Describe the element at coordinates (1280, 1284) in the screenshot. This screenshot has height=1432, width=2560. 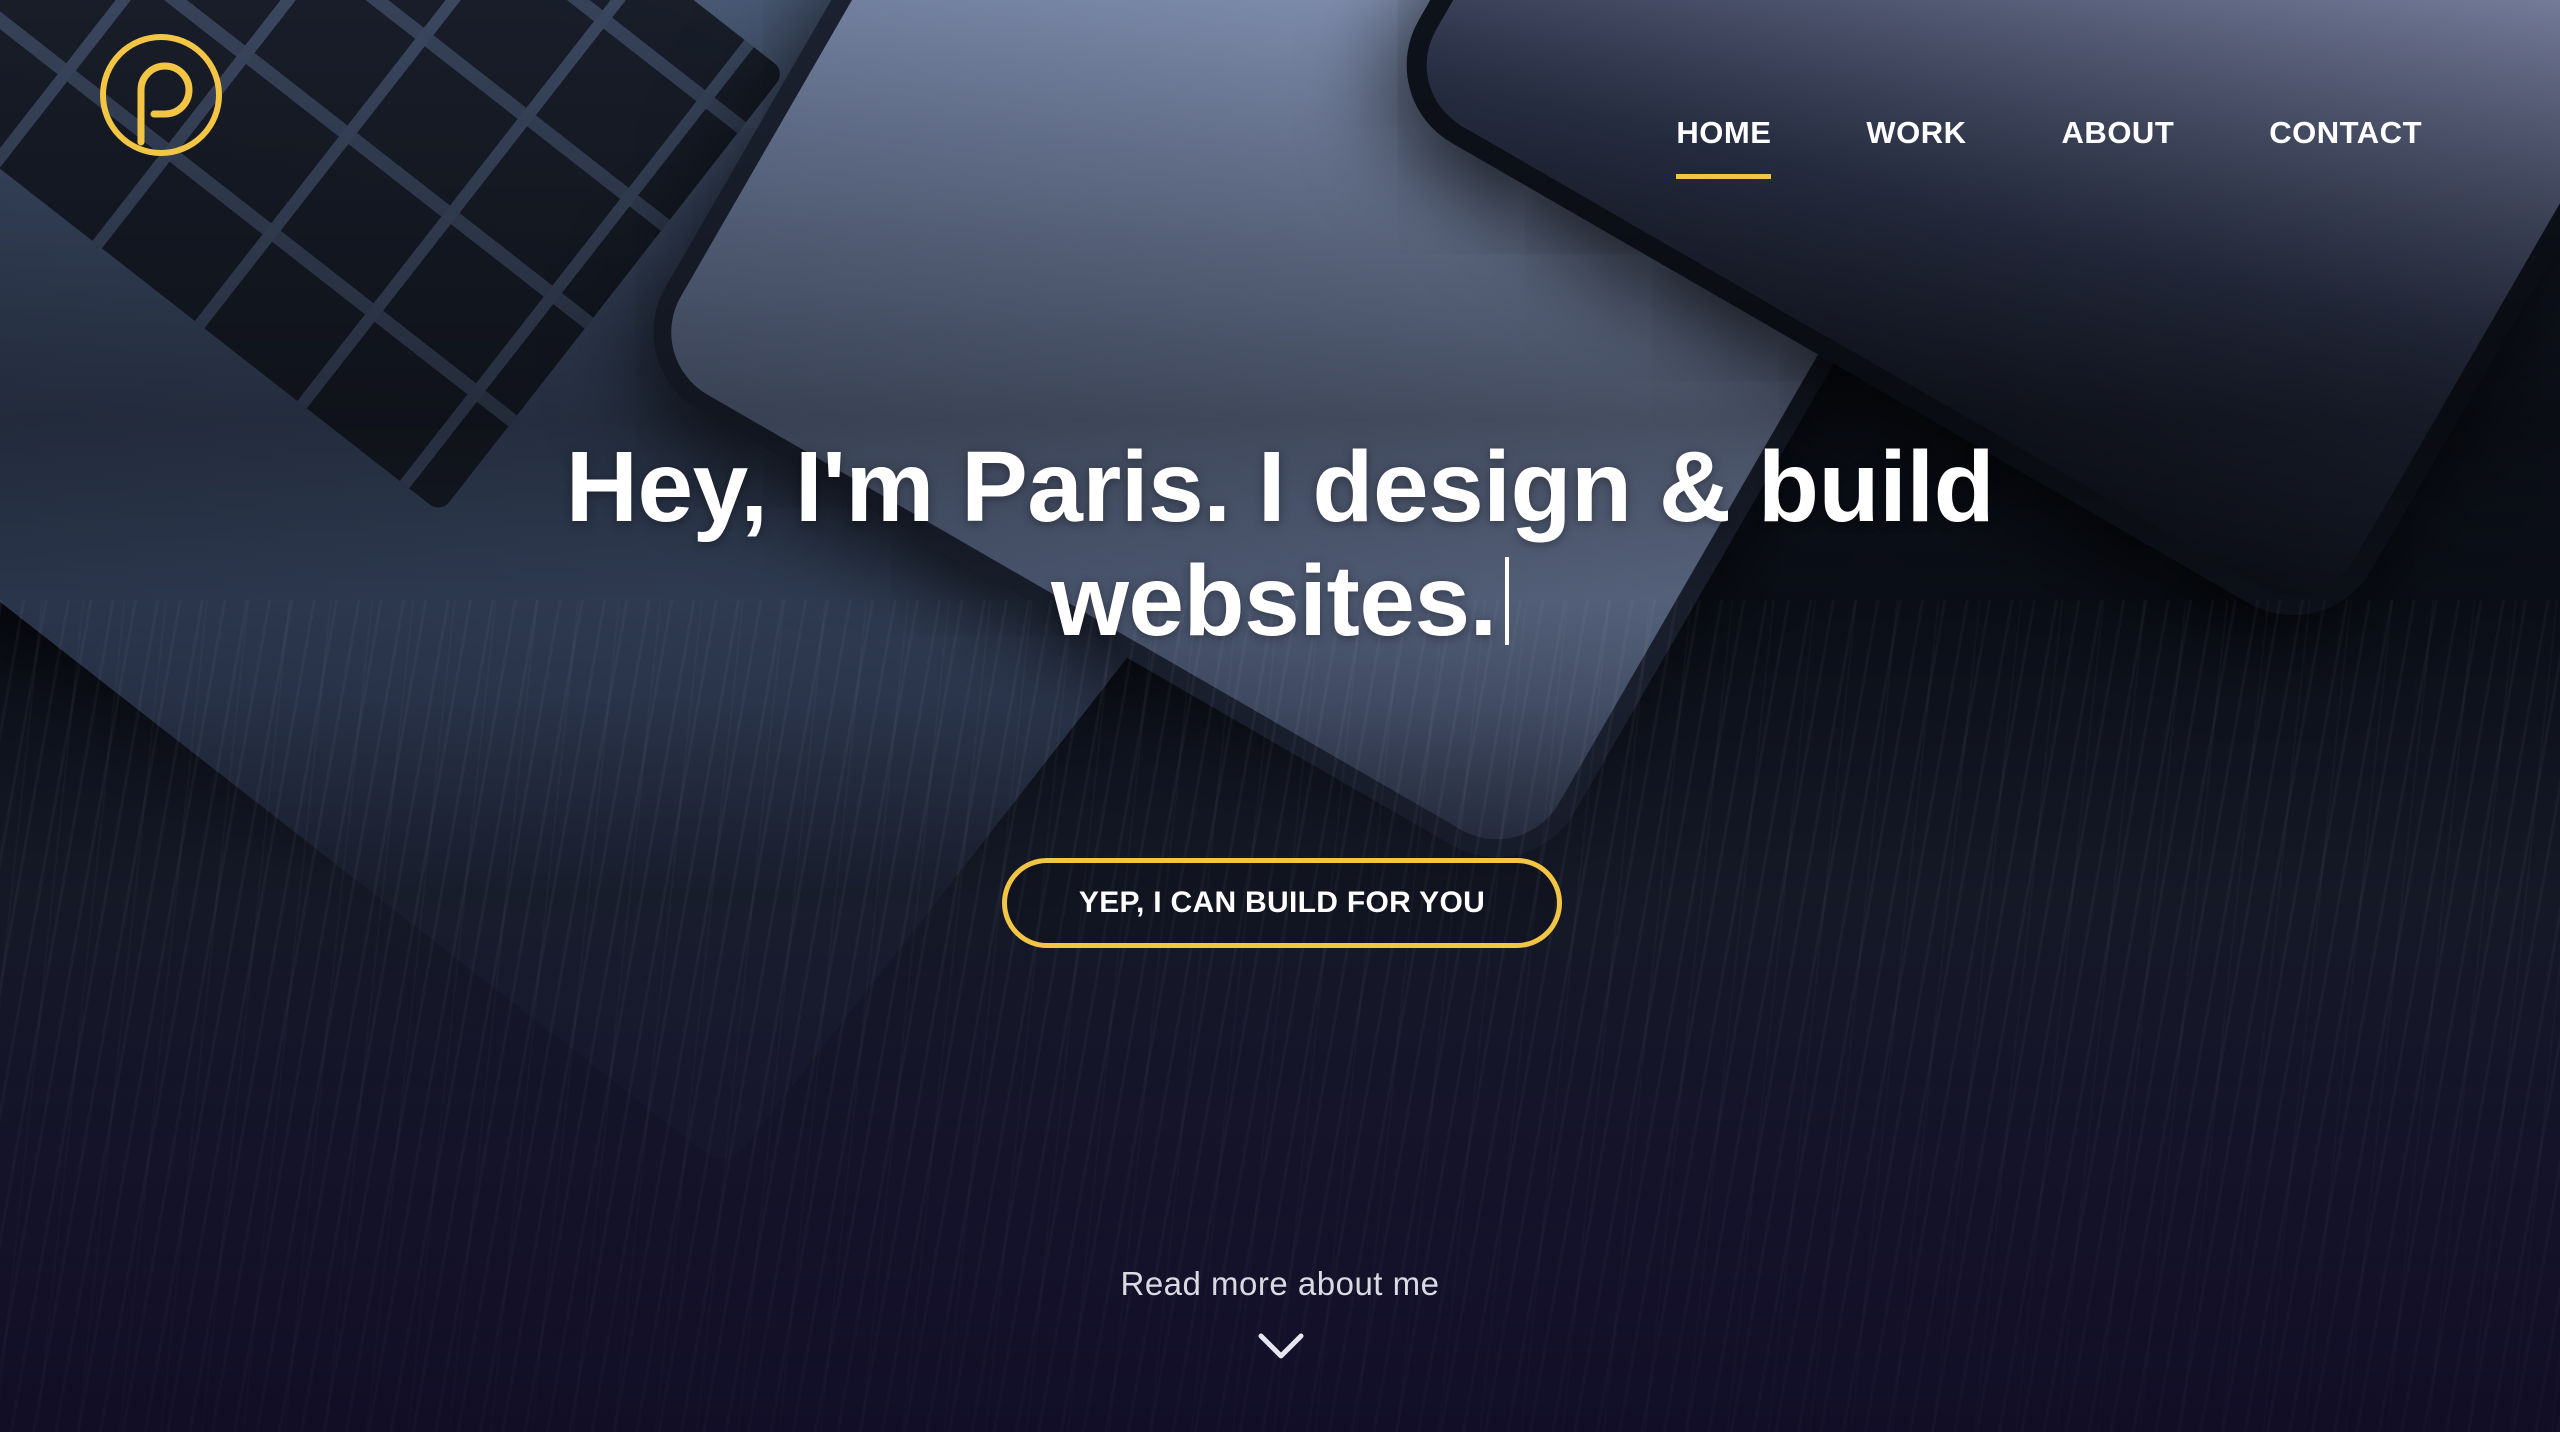
I see `read-more-link: Read more about me` at that location.